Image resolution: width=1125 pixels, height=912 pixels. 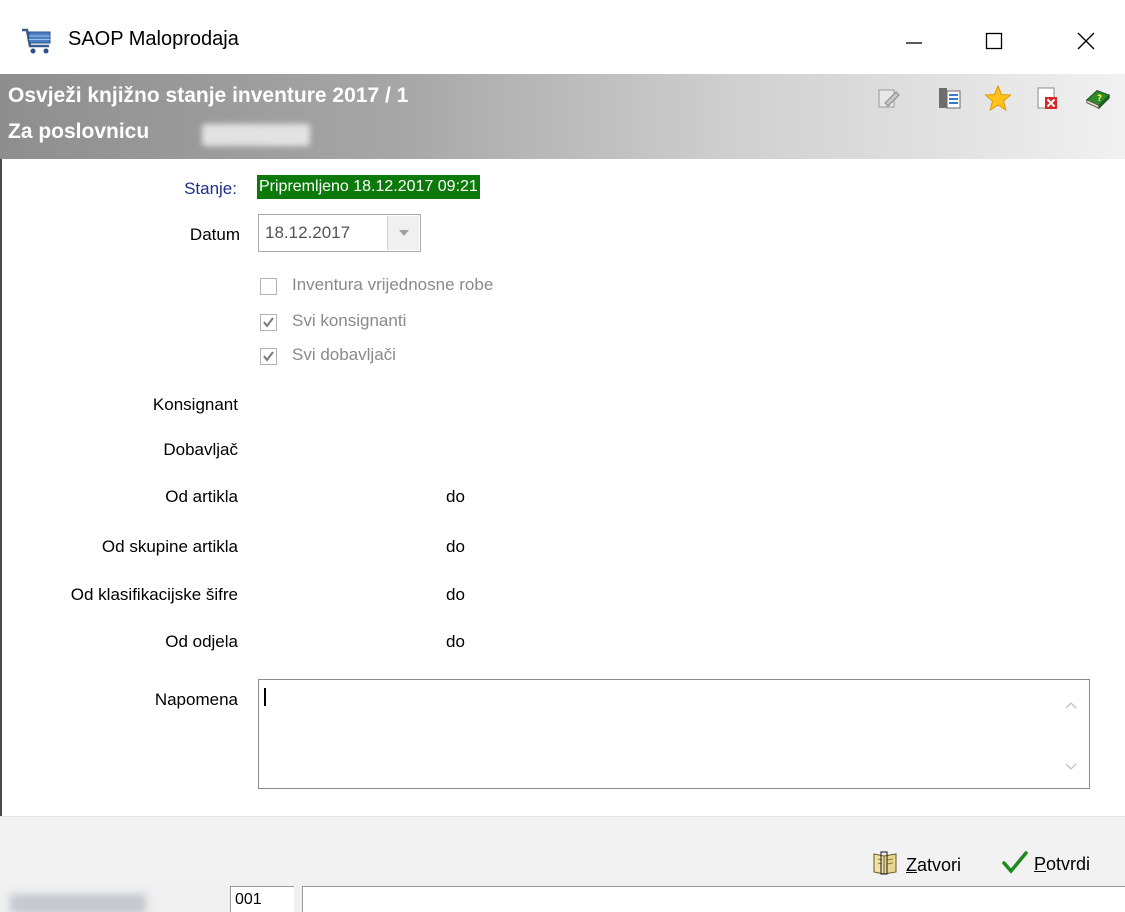 I want to click on close-icon, so click(x=1086, y=41).